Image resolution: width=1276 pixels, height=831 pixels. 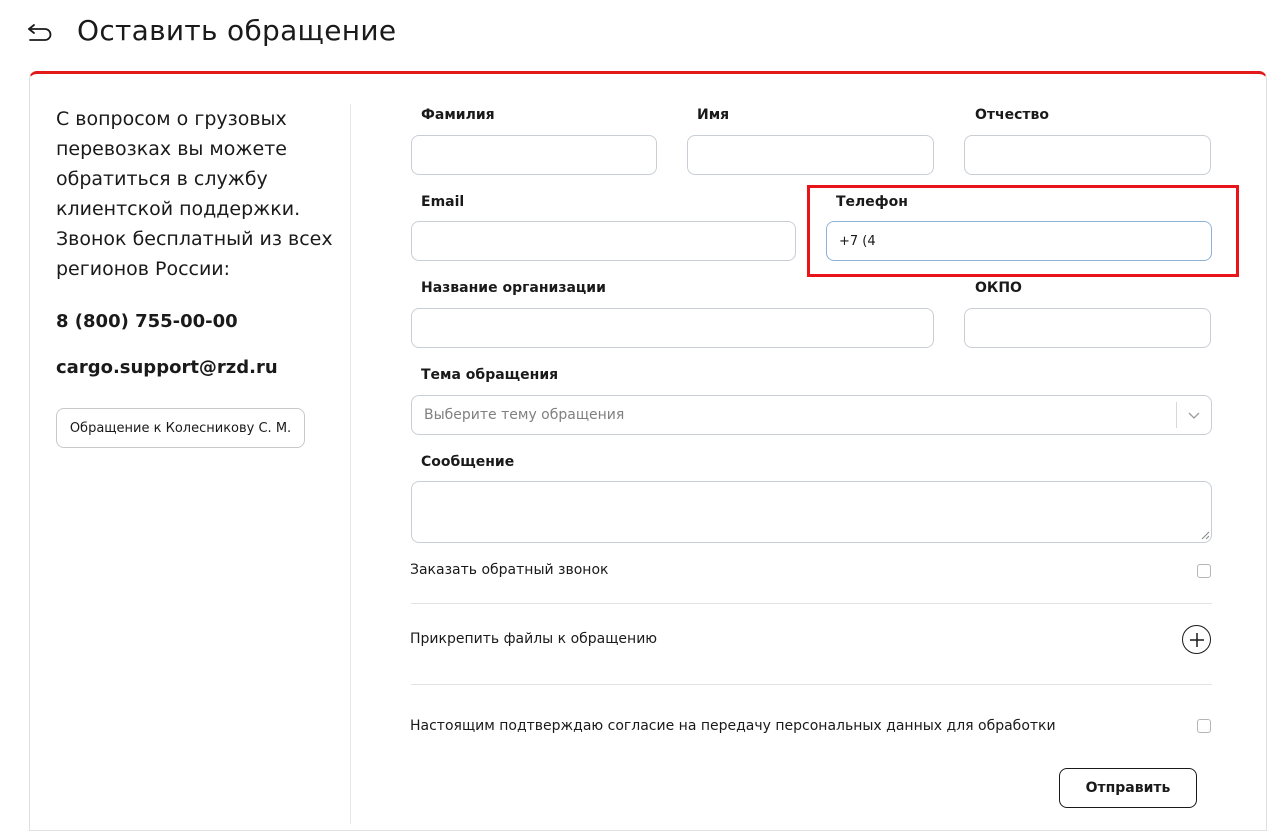 I want to click on select-separator, so click(x=1176, y=415).